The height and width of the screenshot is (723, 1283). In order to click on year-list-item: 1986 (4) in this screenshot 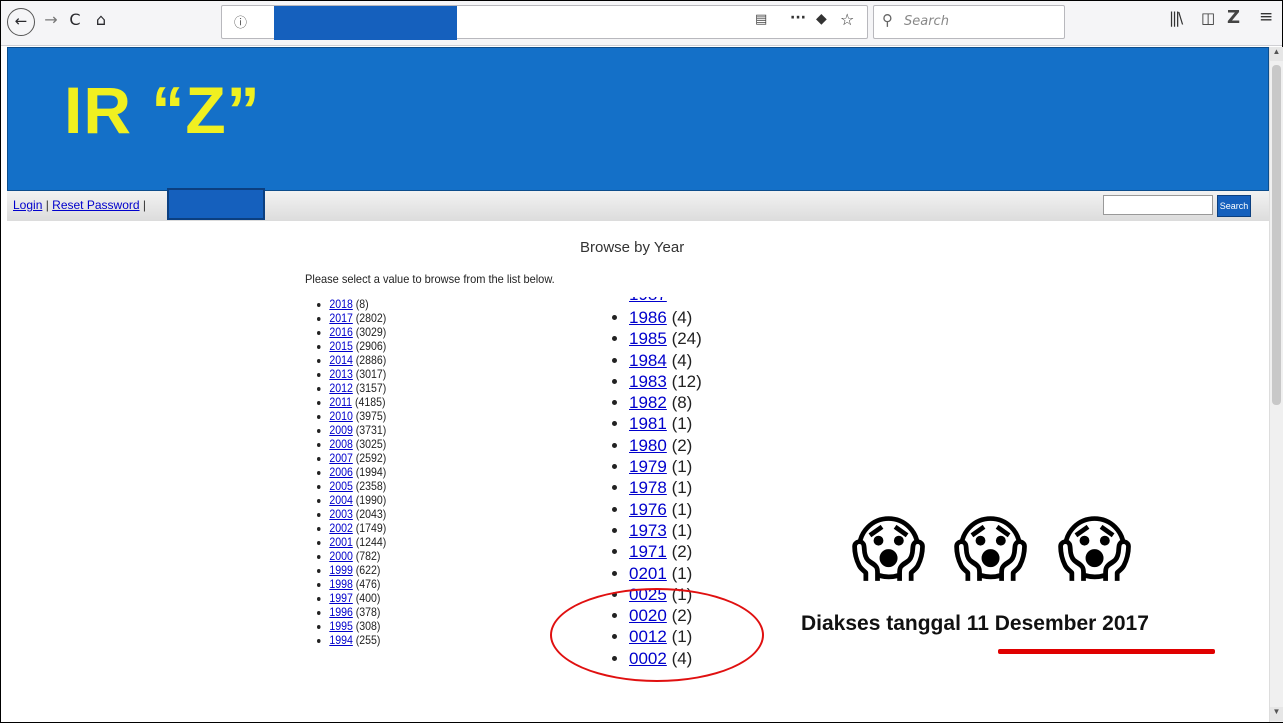, I will do `click(665, 317)`.